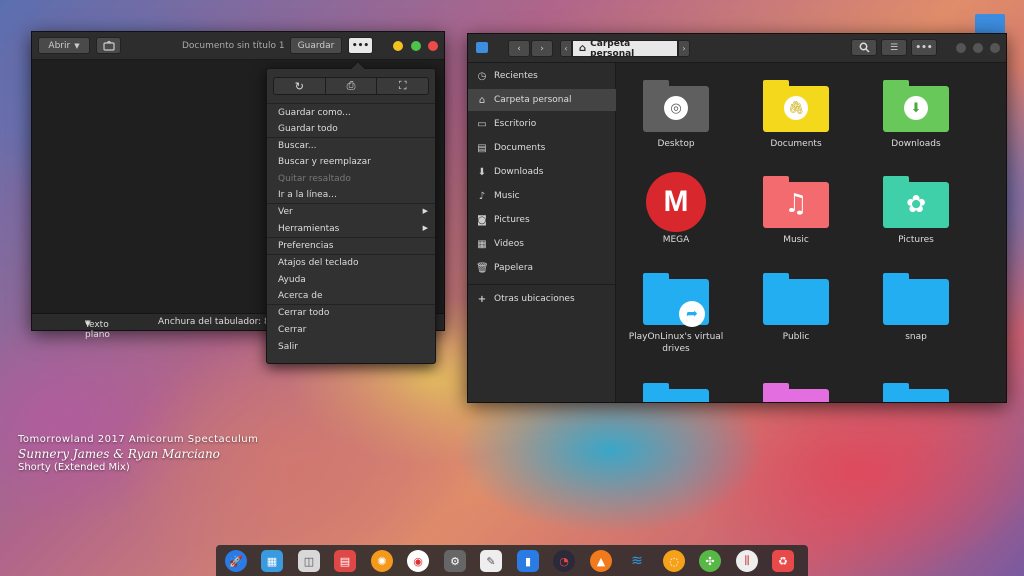 The height and width of the screenshot is (576, 1024). What do you see at coordinates (710, 561) in the screenshot?
I see `green-app-icon: ✣` at bounding box center [710, 561].